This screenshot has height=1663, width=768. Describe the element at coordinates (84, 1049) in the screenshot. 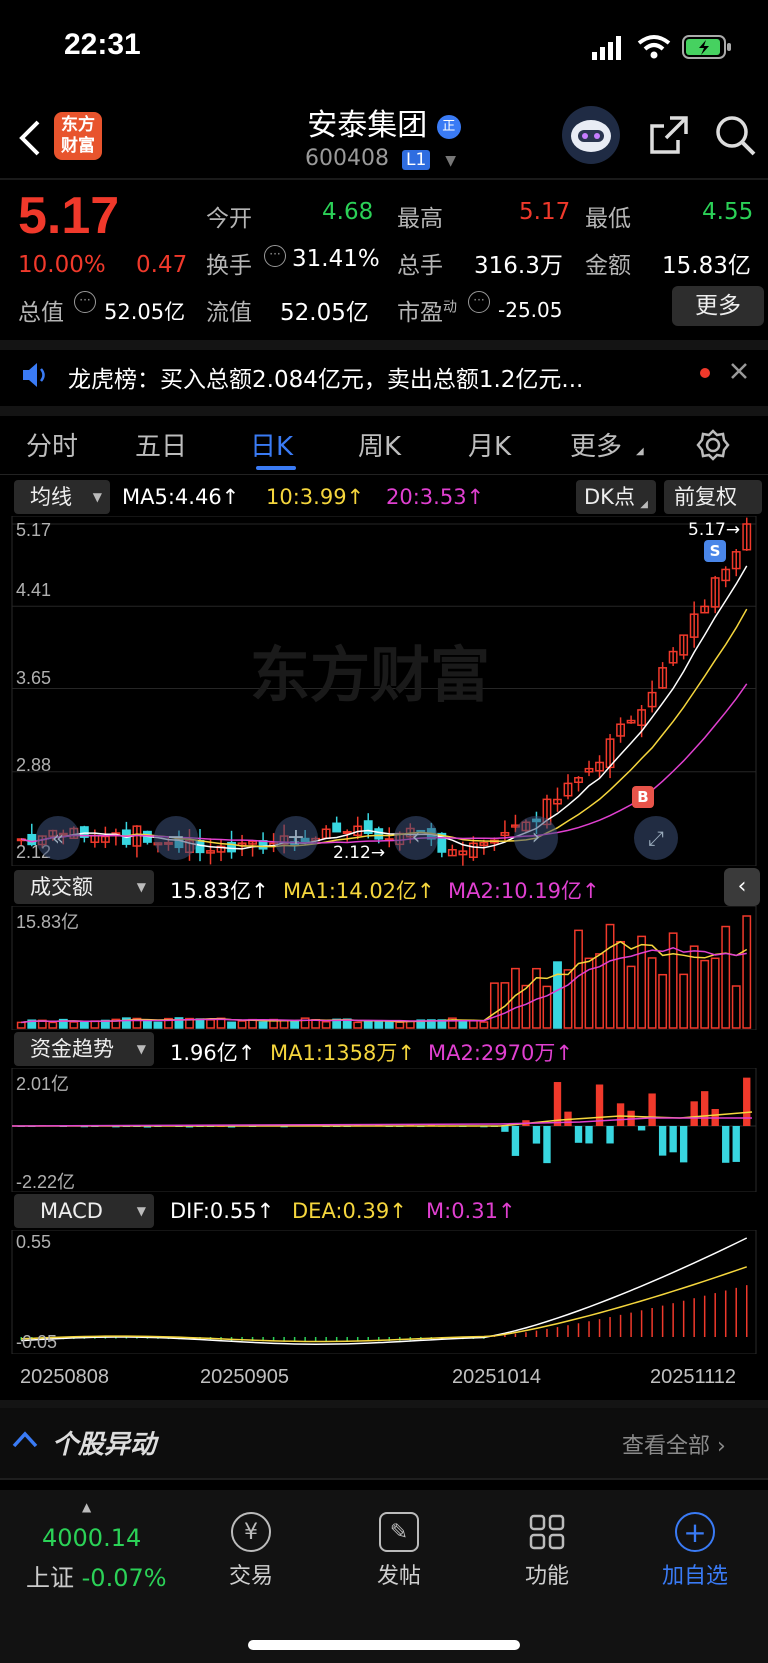

I see `fund-trend-select: 资金趋势 ▼` at that location.